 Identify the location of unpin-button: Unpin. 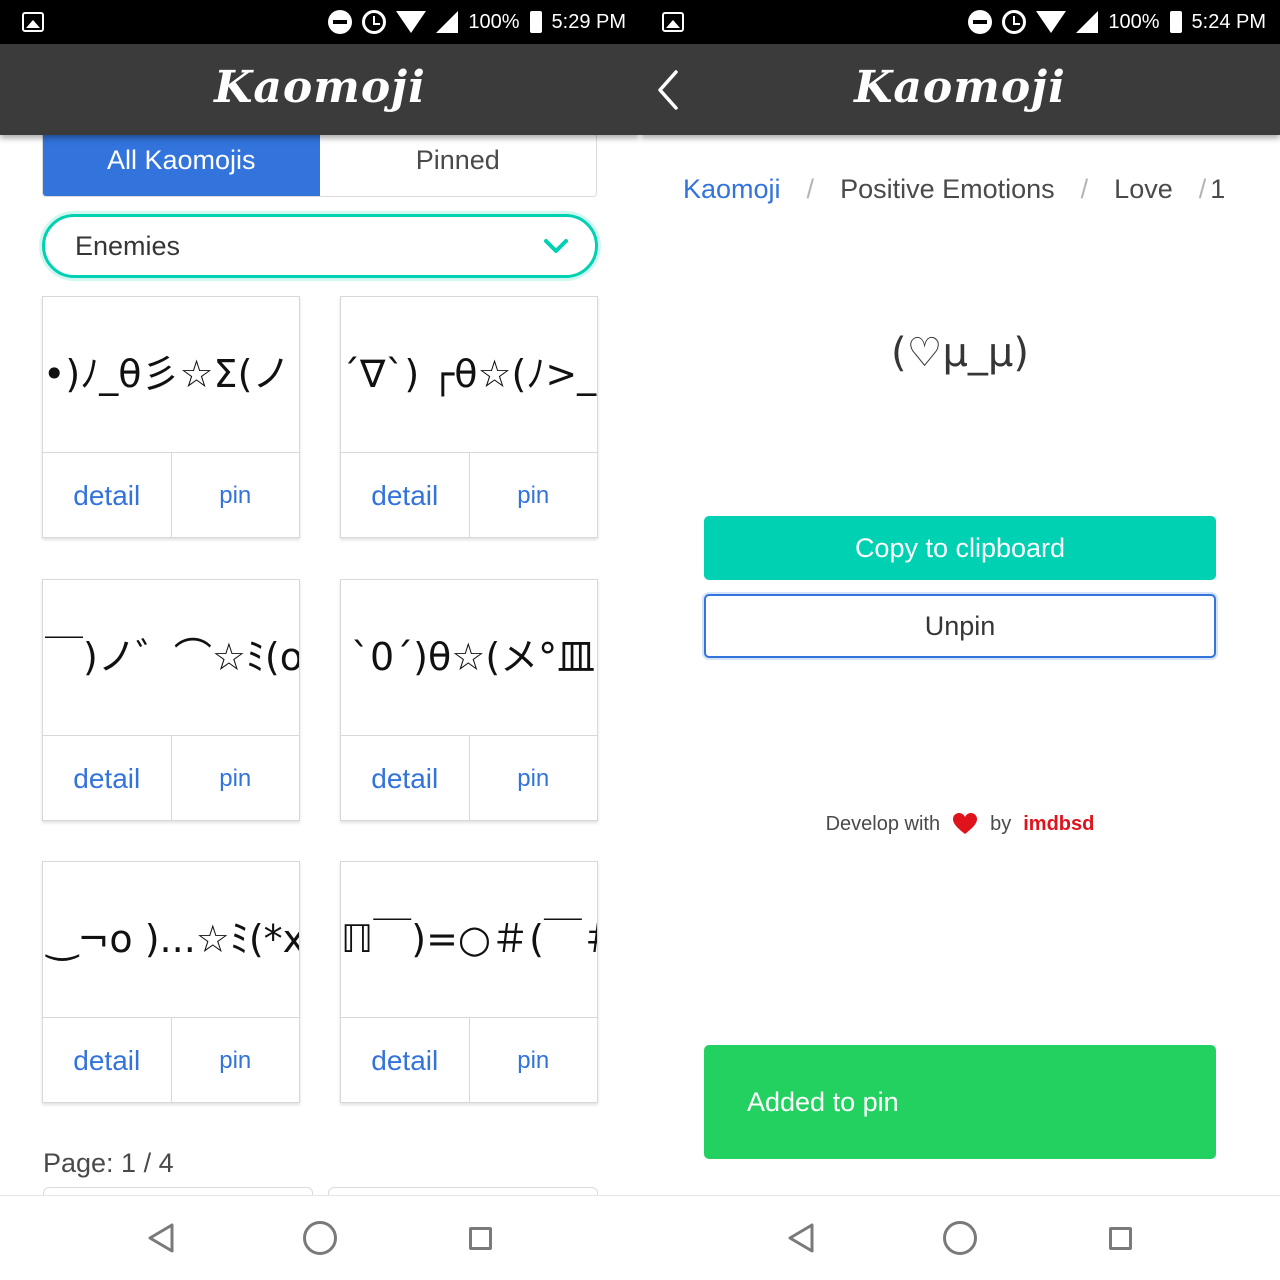
(960, 626).